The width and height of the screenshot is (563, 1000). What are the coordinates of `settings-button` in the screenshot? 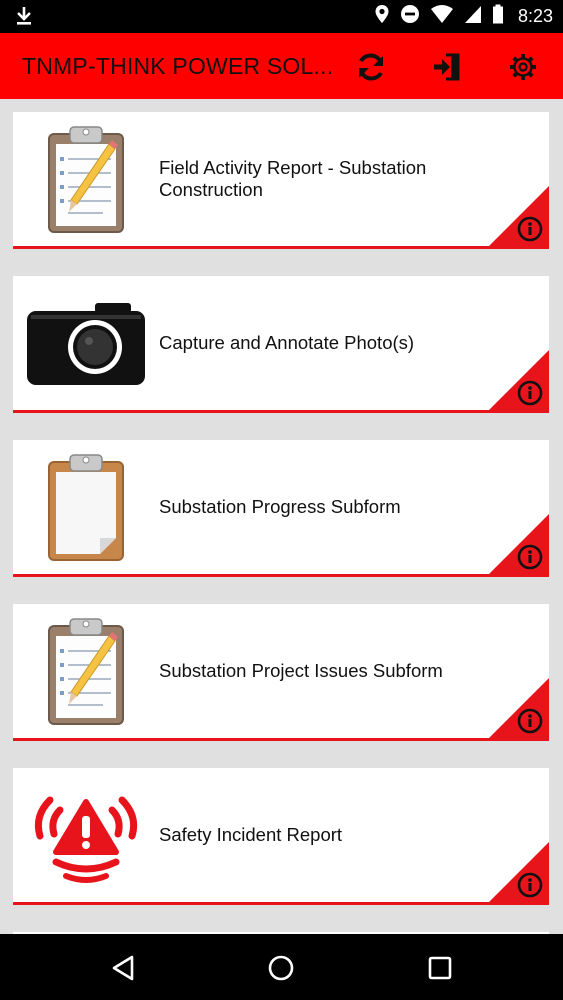 It's located at (523, 67).